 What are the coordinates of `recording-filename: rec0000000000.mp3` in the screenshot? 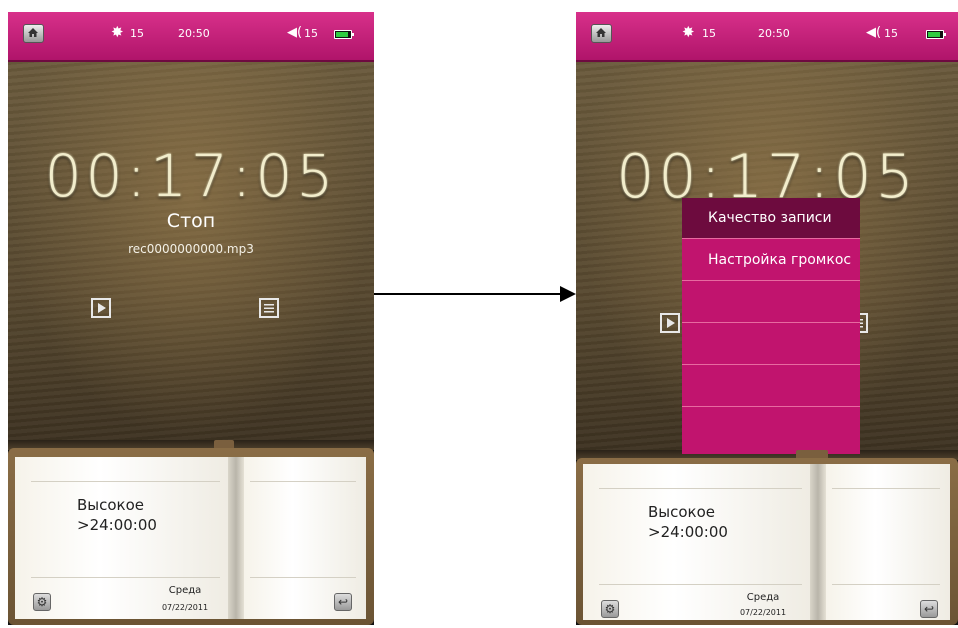 It's located at (191, 249).